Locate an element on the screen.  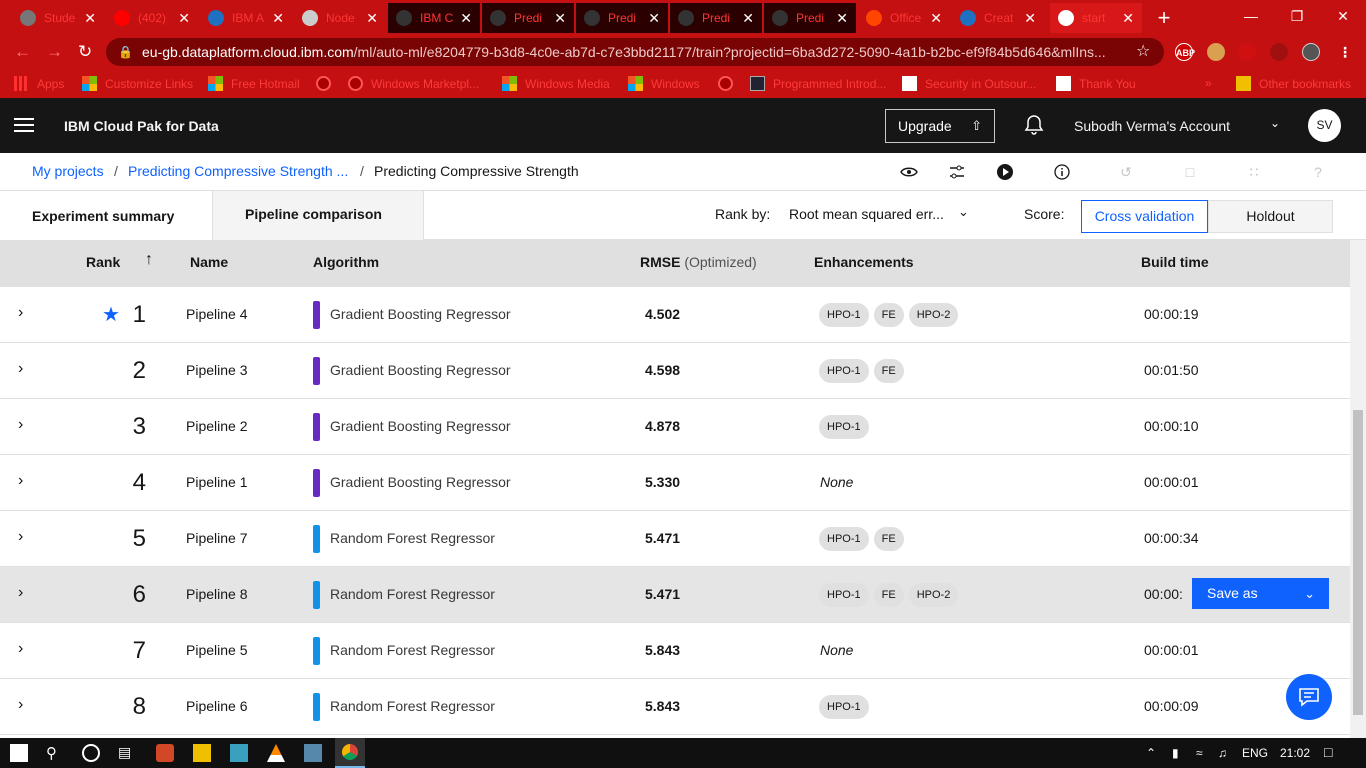
pipeline-name: Pipeline 5 is located at coordinates (217, 650).